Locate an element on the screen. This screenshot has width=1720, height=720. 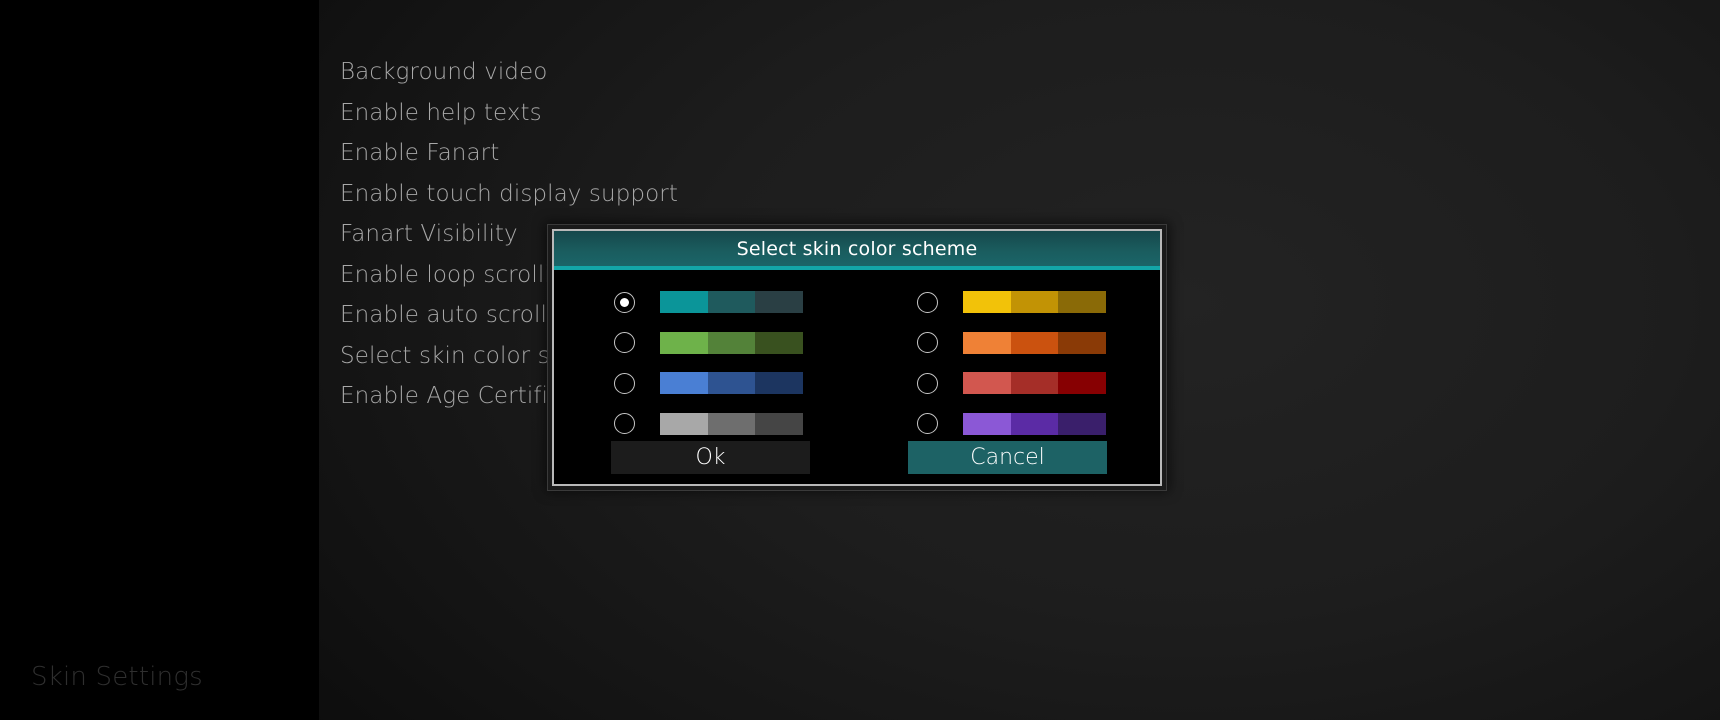
dialog-body: Ok Cancel is located at coordinates (857, 377).